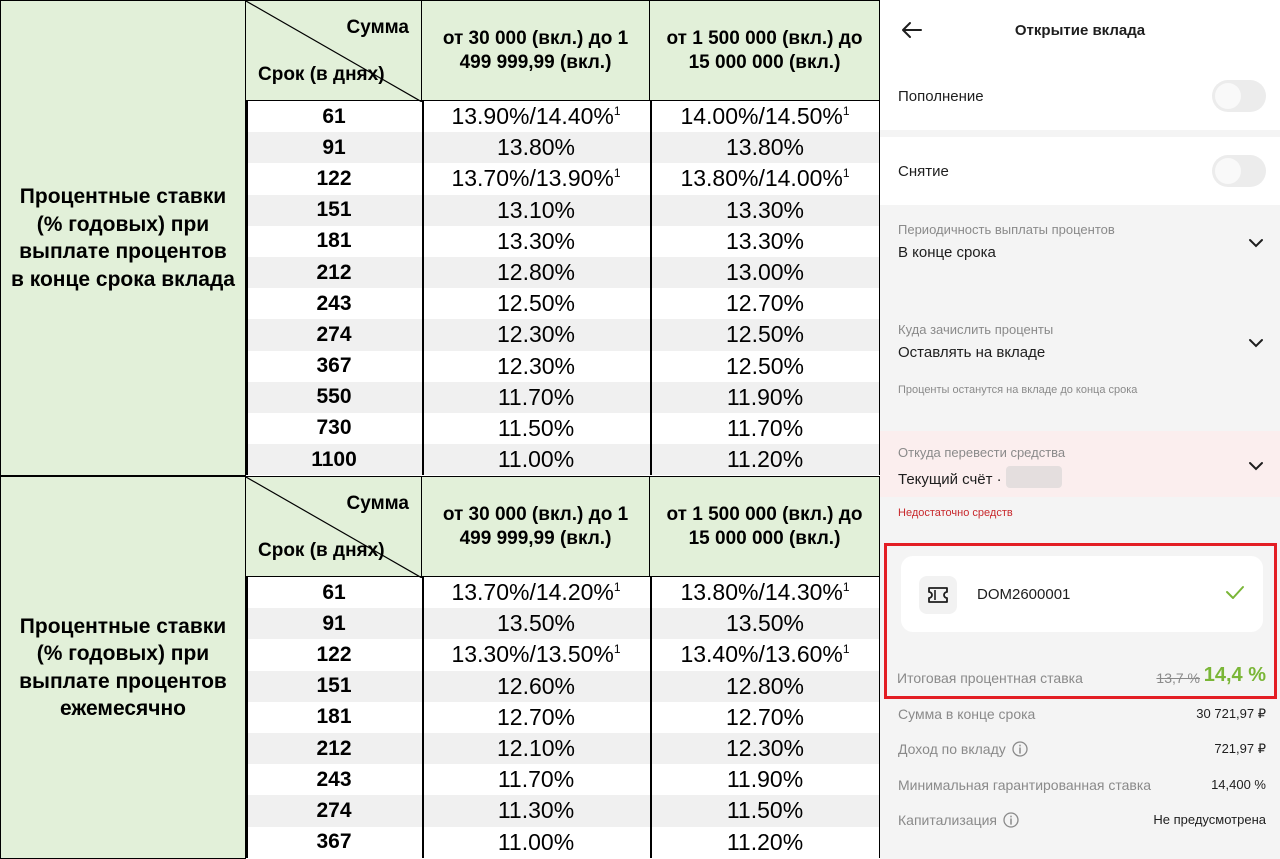  I want to click on rate-cell-col2-text: 14.00%/14.50%, so click(761, 116).